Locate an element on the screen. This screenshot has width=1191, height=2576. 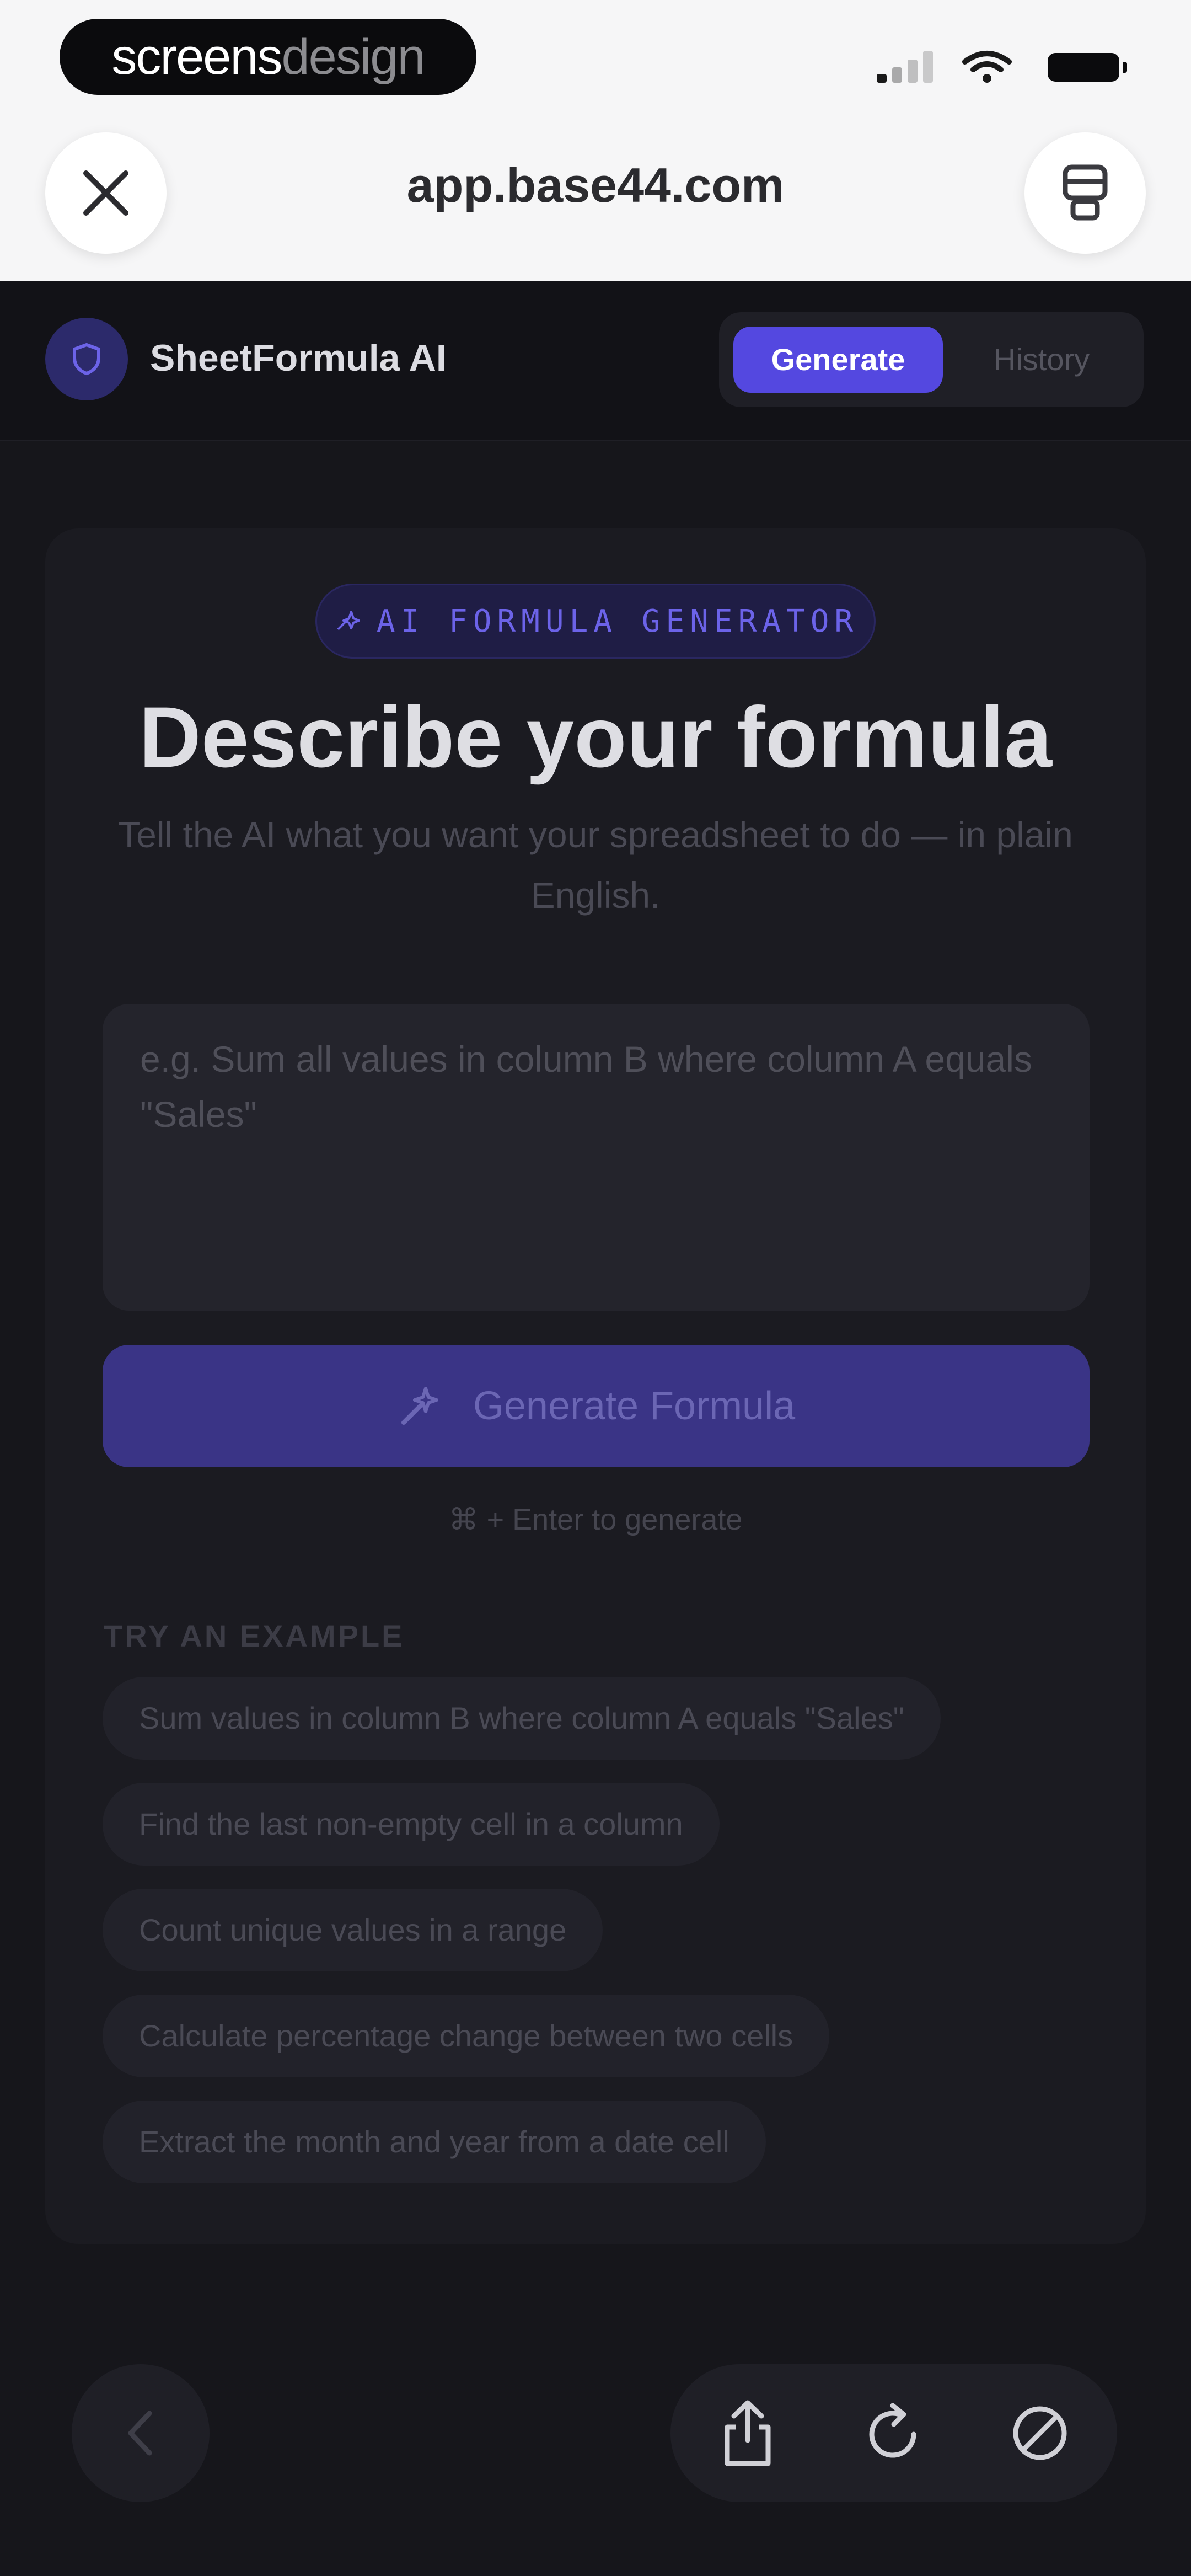
app-logo is located at coordinates (87, 359).